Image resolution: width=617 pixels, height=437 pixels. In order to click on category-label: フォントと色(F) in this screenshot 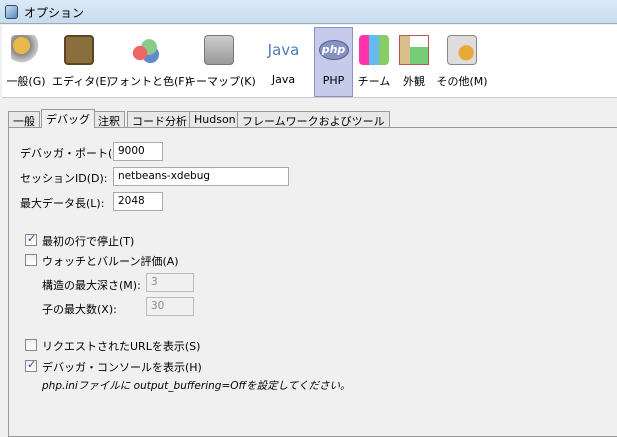, I will do `click(148, 81)`.